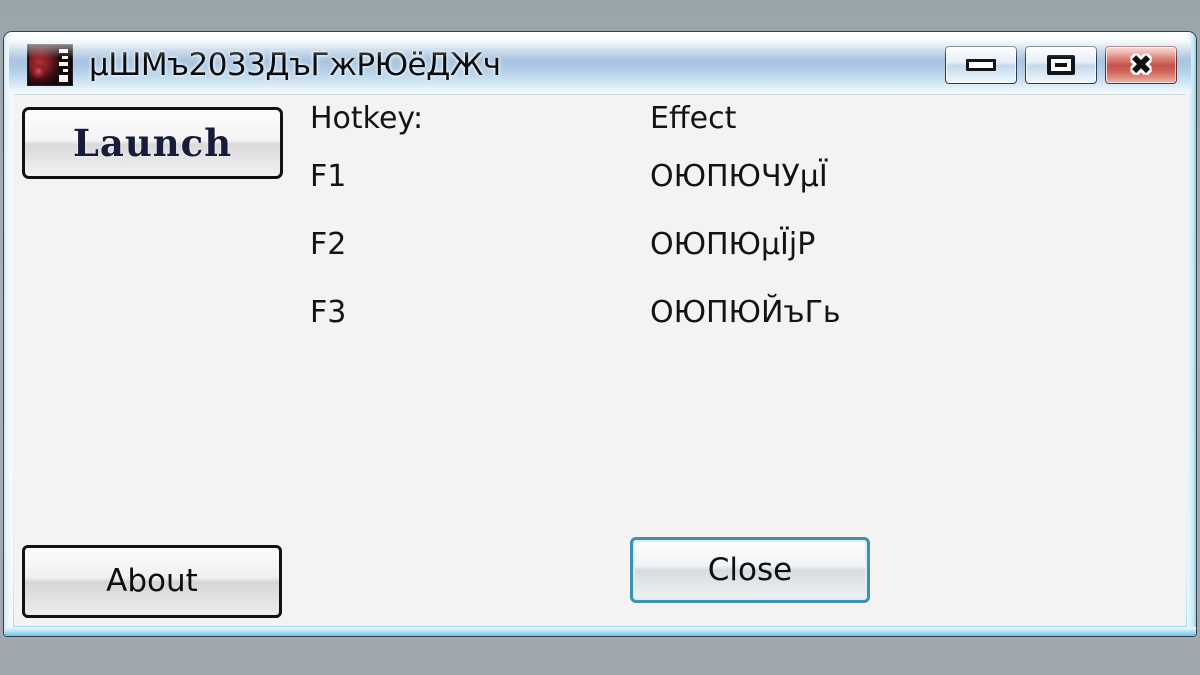  Describe the element at coordinates (745, 130) in the screenshot. I see `hotkey-table-header: Hotkey: Effect` at that location.